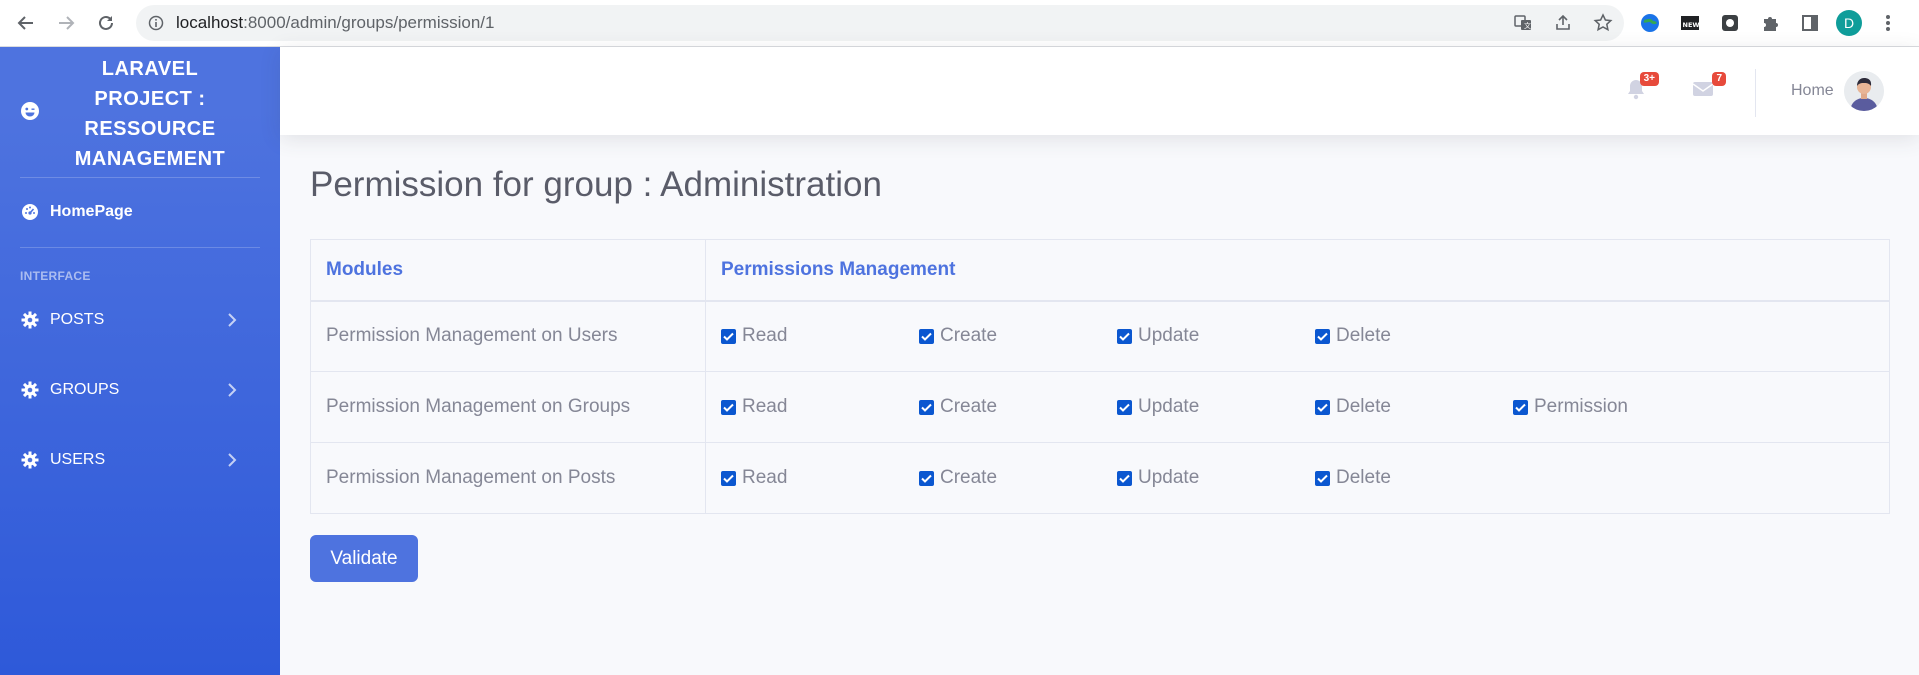 The width and height of the screenshot is (1919, 675). What do you see at coordinates (1649, 79) in the screenshot?
I see `alerts-badge: 3+` at bounding box center [1649, 79].